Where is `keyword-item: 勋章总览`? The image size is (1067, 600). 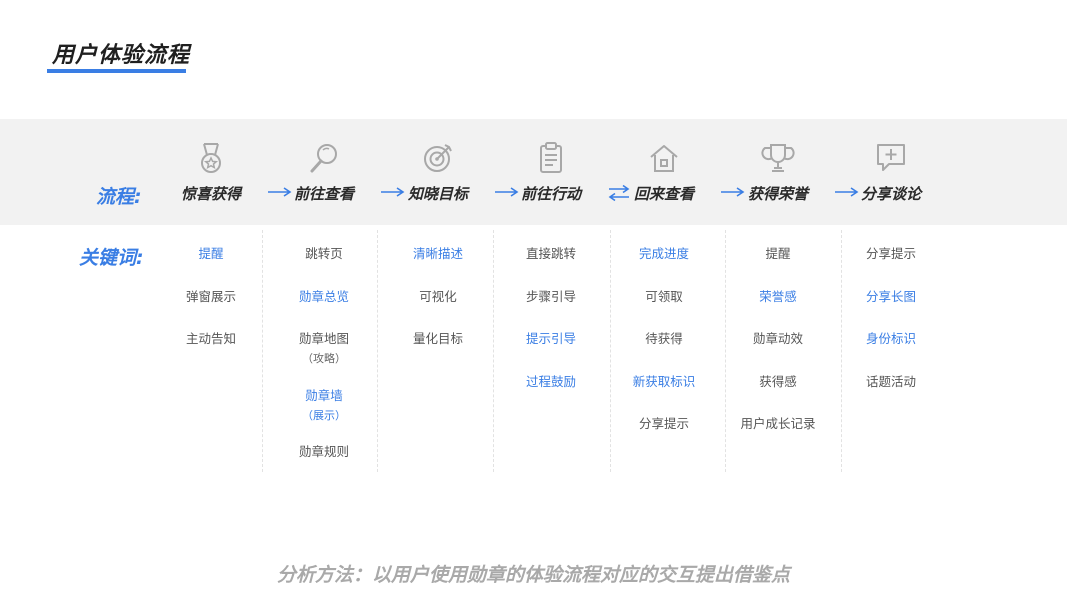 keyword-item: 勋章总览 is located at coordinates (323, 296).